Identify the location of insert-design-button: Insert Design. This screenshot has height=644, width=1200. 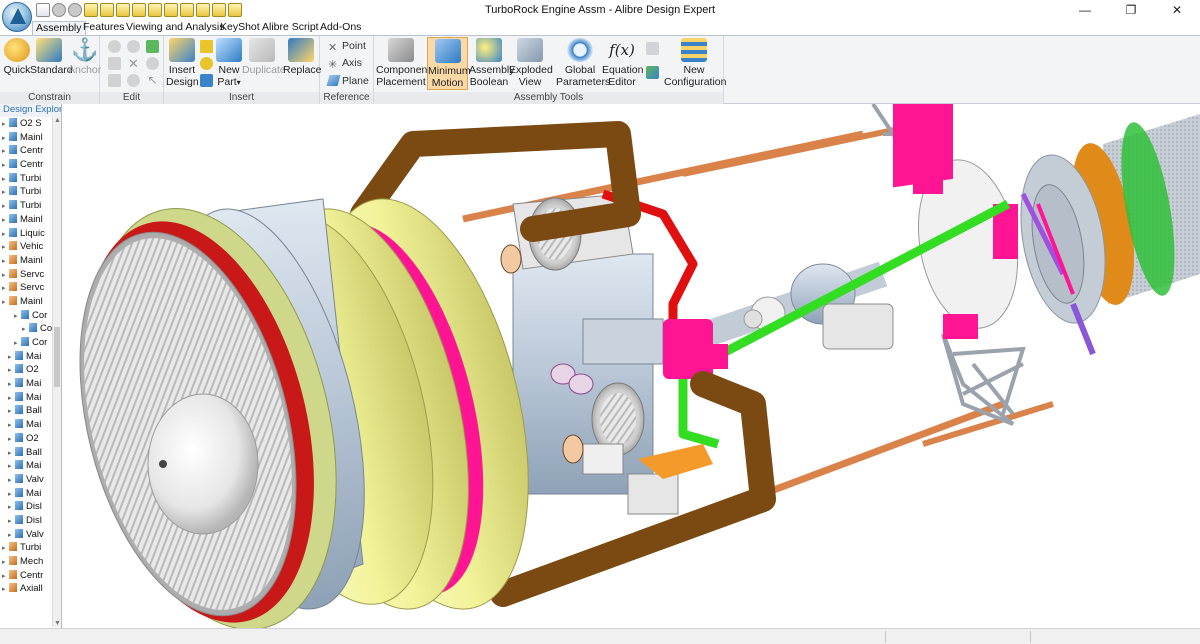
(182, 63).